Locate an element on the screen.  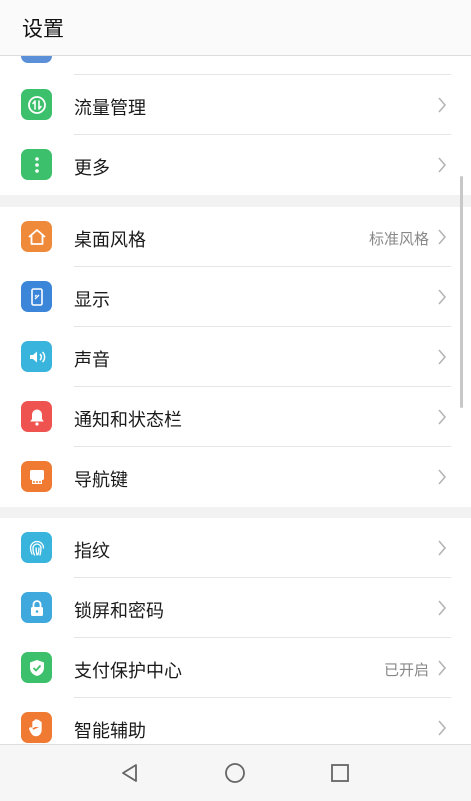
notification-icon is located at coordinates (36, 416).